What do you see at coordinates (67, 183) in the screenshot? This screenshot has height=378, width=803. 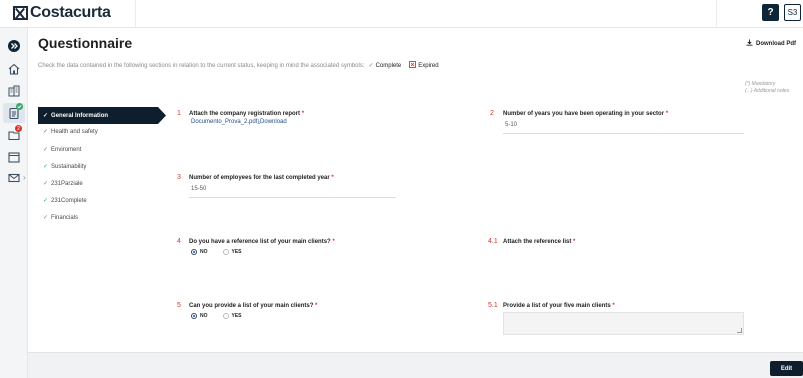 I see `section-label: 231Parziale` at bounding box center [67, 183].